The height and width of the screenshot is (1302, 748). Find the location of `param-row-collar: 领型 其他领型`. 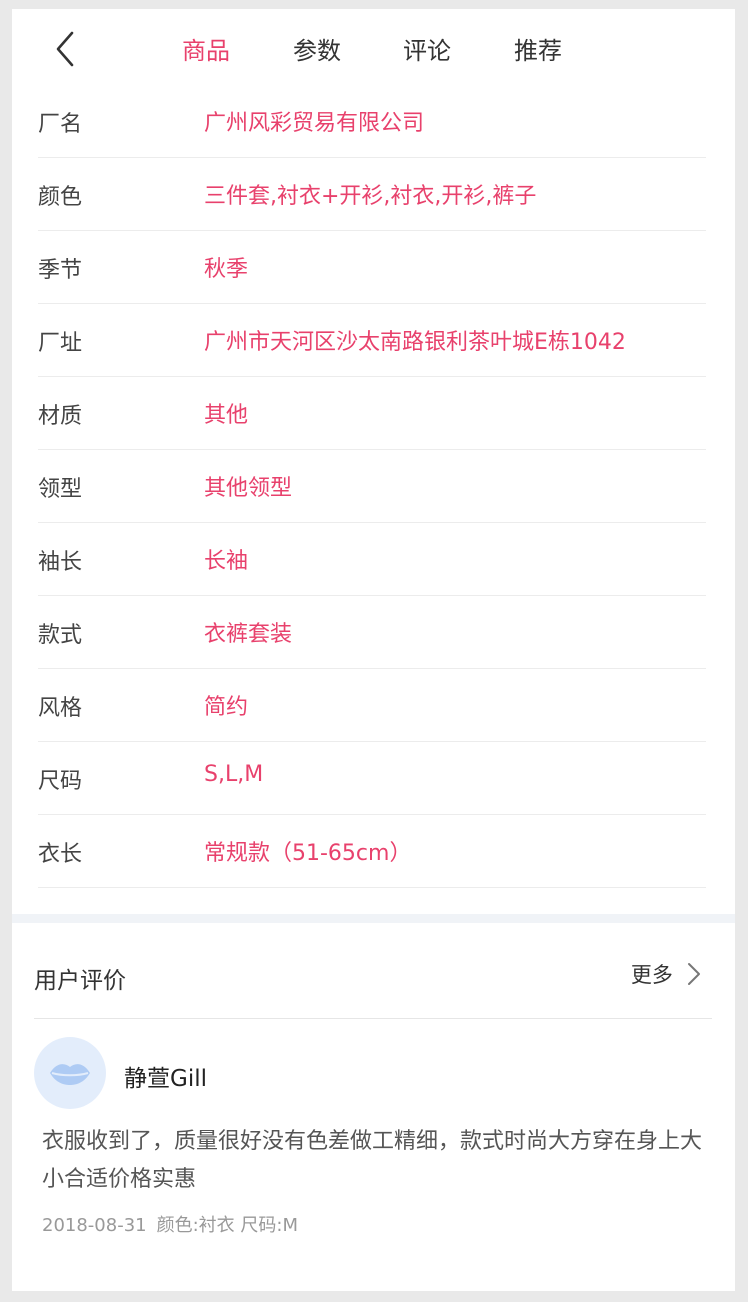

param-row-collar: 领型 其他领型 is located at coordinates (372, 486).